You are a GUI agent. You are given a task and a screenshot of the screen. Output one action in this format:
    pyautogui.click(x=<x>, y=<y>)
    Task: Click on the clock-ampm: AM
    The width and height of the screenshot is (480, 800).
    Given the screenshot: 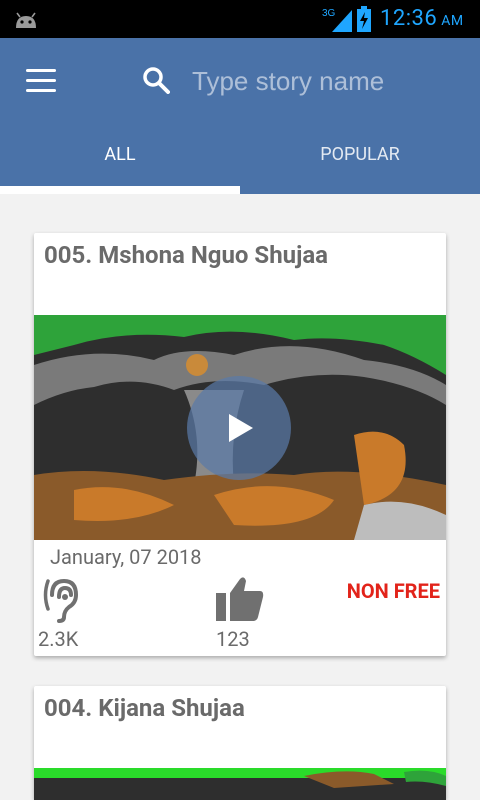 What is the action you would take?
    pyautogui.click(x=452, y=21)
    